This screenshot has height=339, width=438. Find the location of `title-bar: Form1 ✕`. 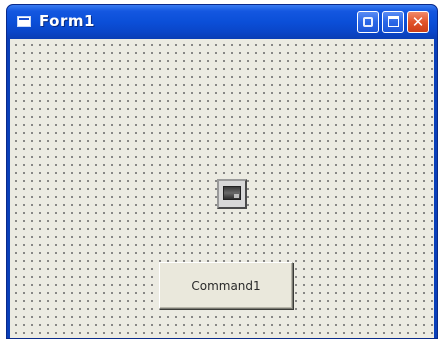

title-bar: Form1 ✕ is located at coordinates (222, 22).